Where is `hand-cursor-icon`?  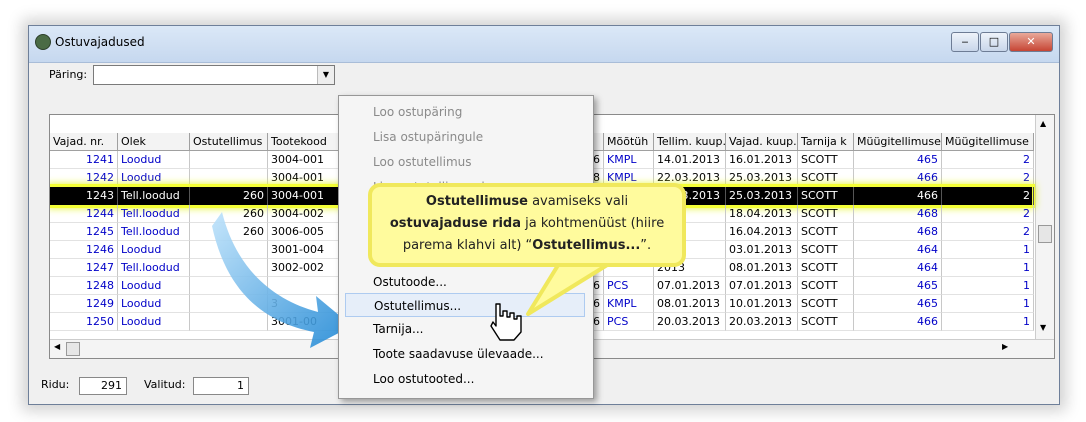 hand-cursor-icon is located at coordinates (506, 322).